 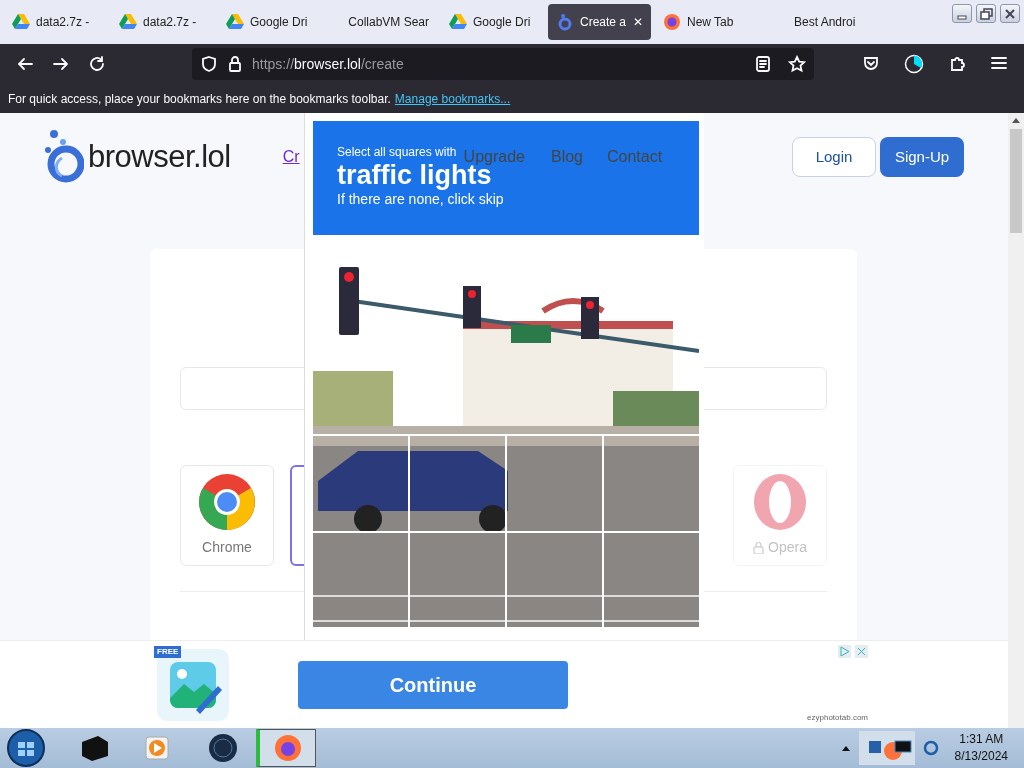 What do you see at coordinates (97, 64) in the screenshot?
I see `reload-icon` at bounding box center [97, 64].